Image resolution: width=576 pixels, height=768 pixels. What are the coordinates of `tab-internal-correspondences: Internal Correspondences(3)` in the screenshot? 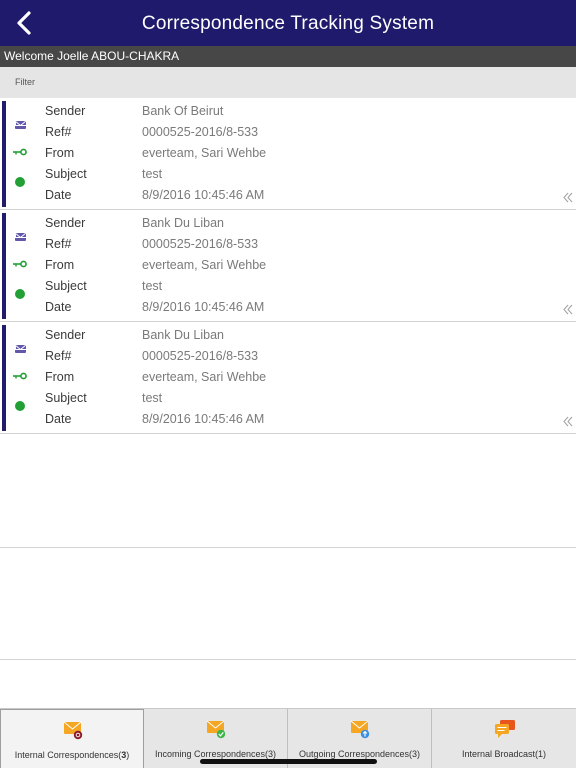 It's located at (72, 738).